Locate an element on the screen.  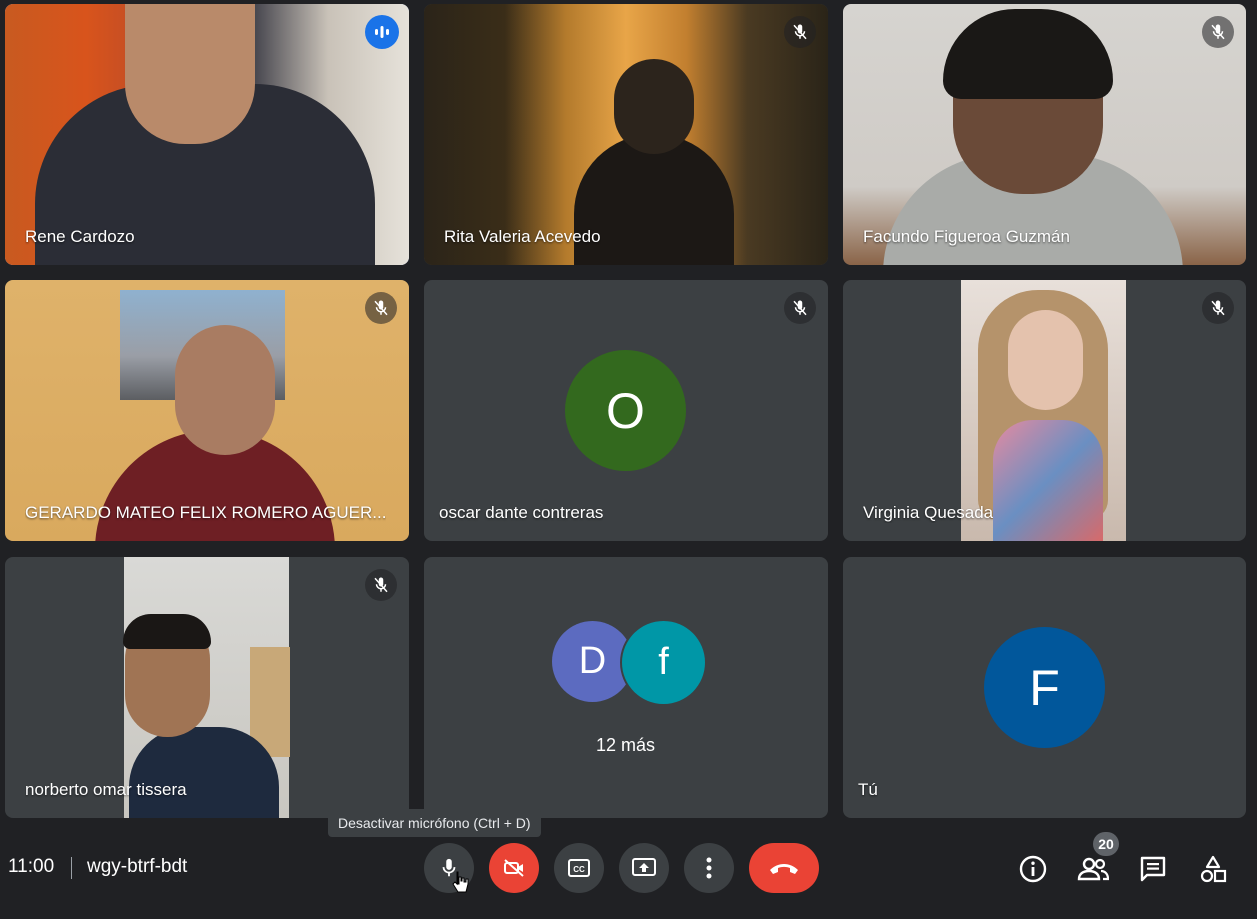
participant-tile-rita: Rita Valeria Acevedo is located at coordinates (626, 134).